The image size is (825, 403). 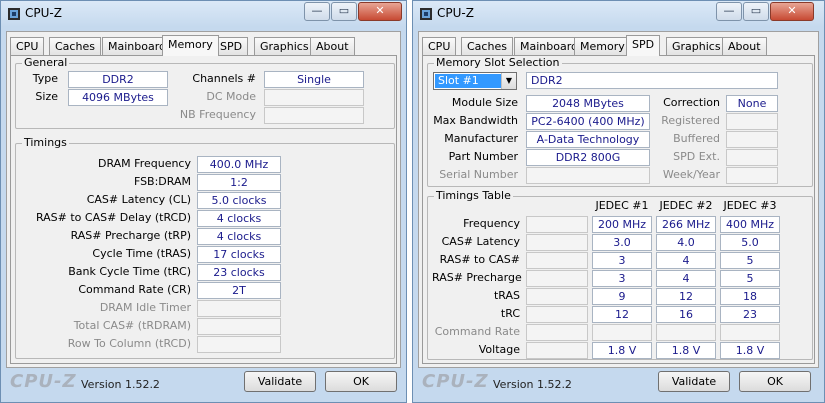 What do you see at coordinates (45, 78) in the screenshot?
I see `type-label: Type` at bounding box center [45, 78].